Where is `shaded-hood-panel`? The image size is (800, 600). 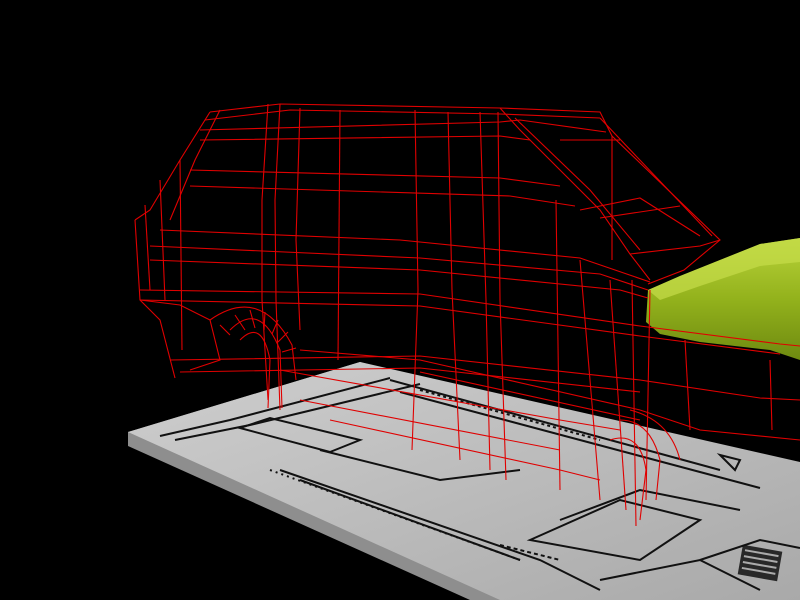
shaded-hood-panel is located at coordinates (723, 299).